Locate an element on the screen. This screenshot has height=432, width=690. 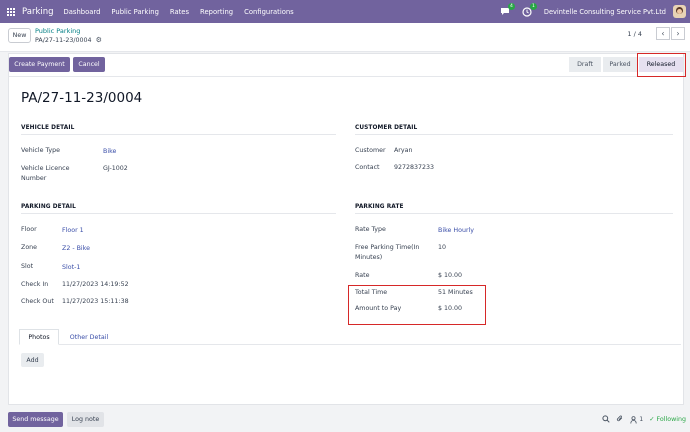
totals-highlight-box is located at coordinates (417, 305).